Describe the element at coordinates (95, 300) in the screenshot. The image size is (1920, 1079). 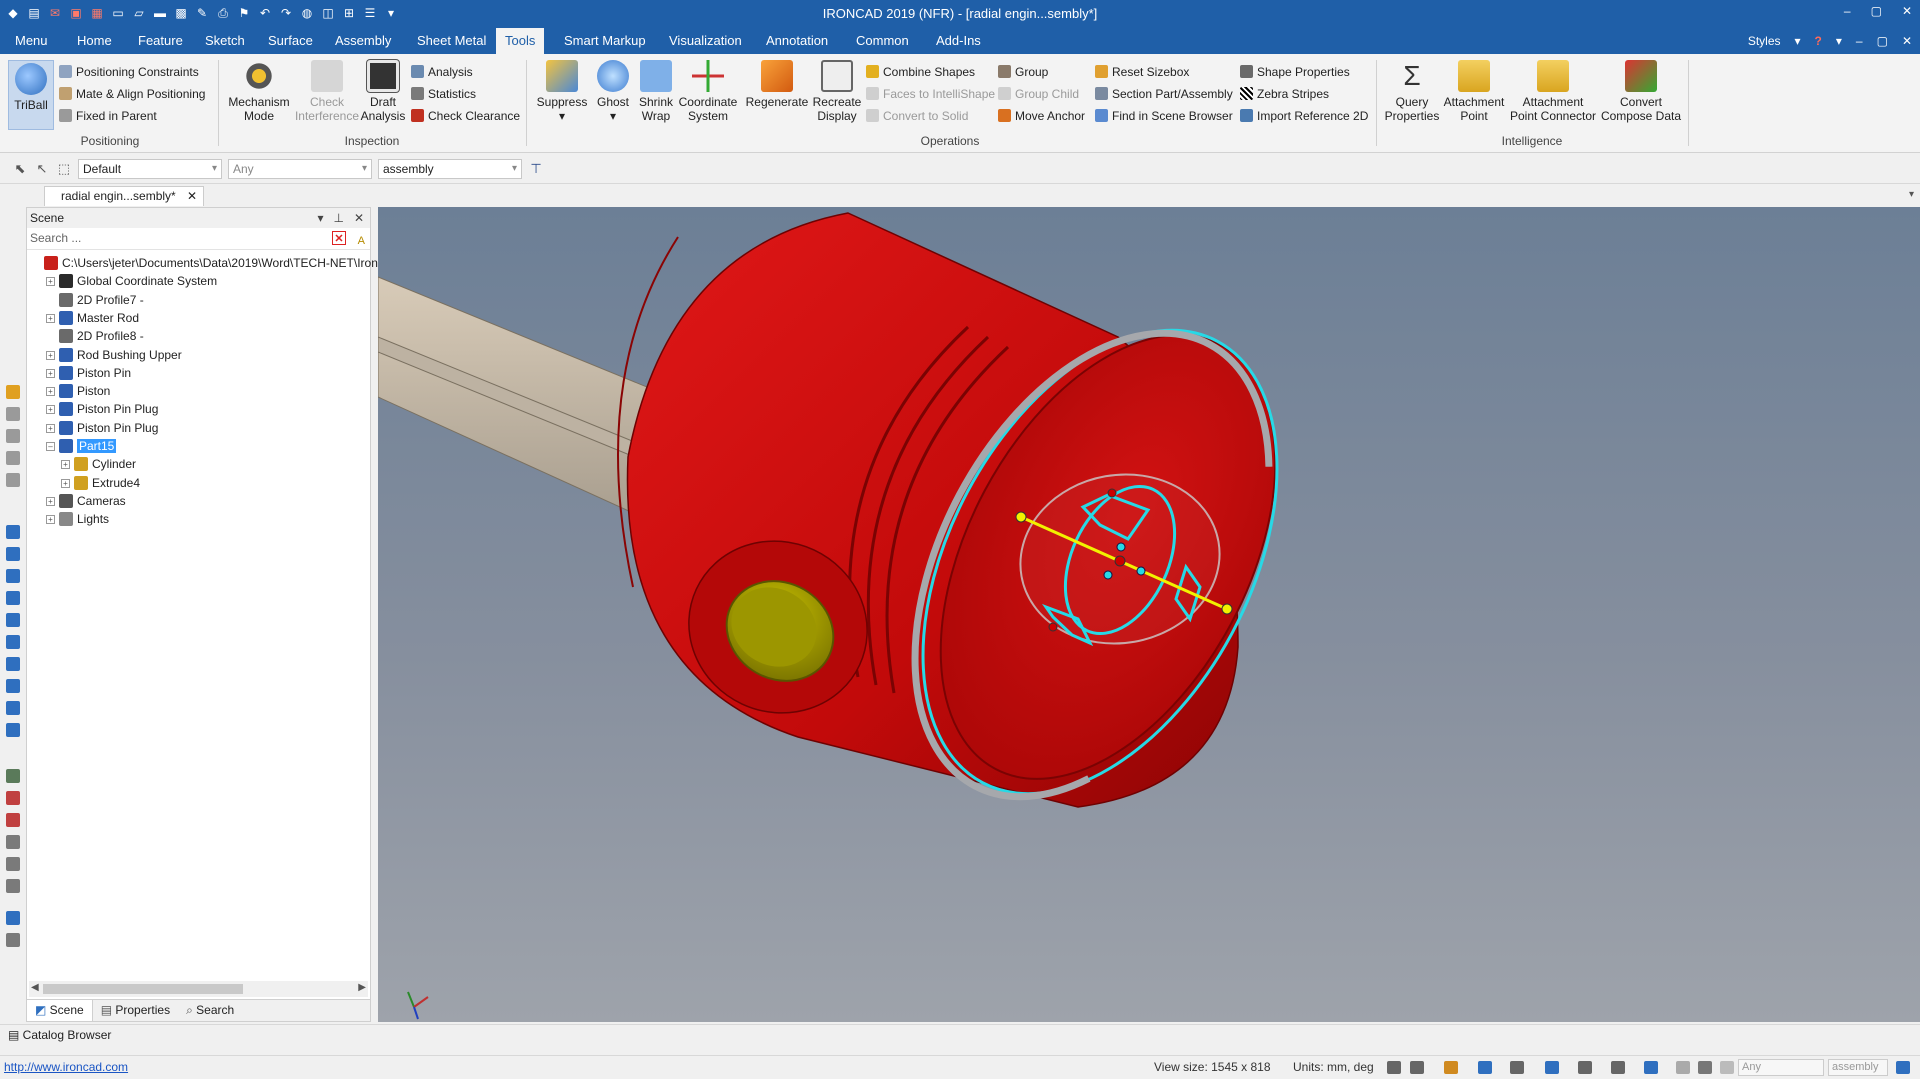
I see `tree-item: 2D Profile7 -` at that location.